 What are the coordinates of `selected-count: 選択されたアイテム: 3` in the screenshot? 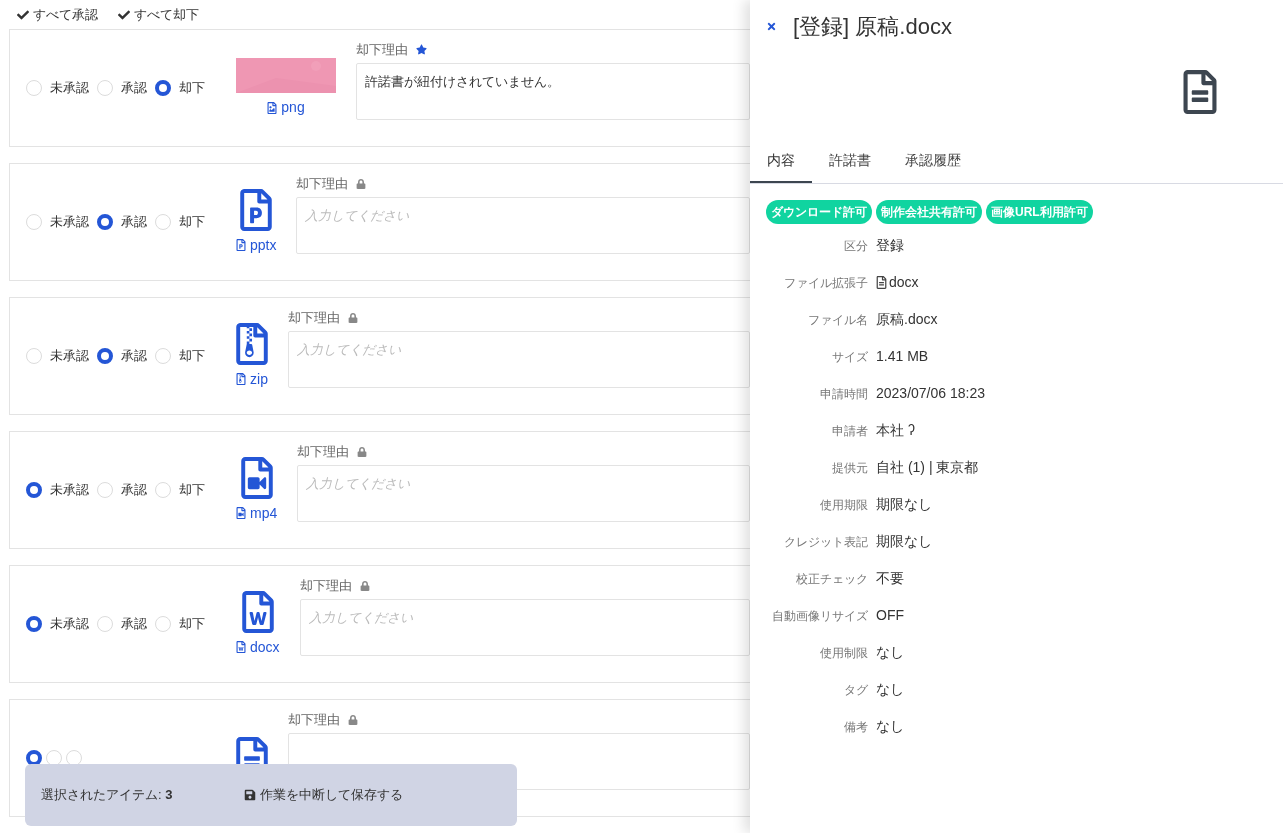 It's located at (107, 795).